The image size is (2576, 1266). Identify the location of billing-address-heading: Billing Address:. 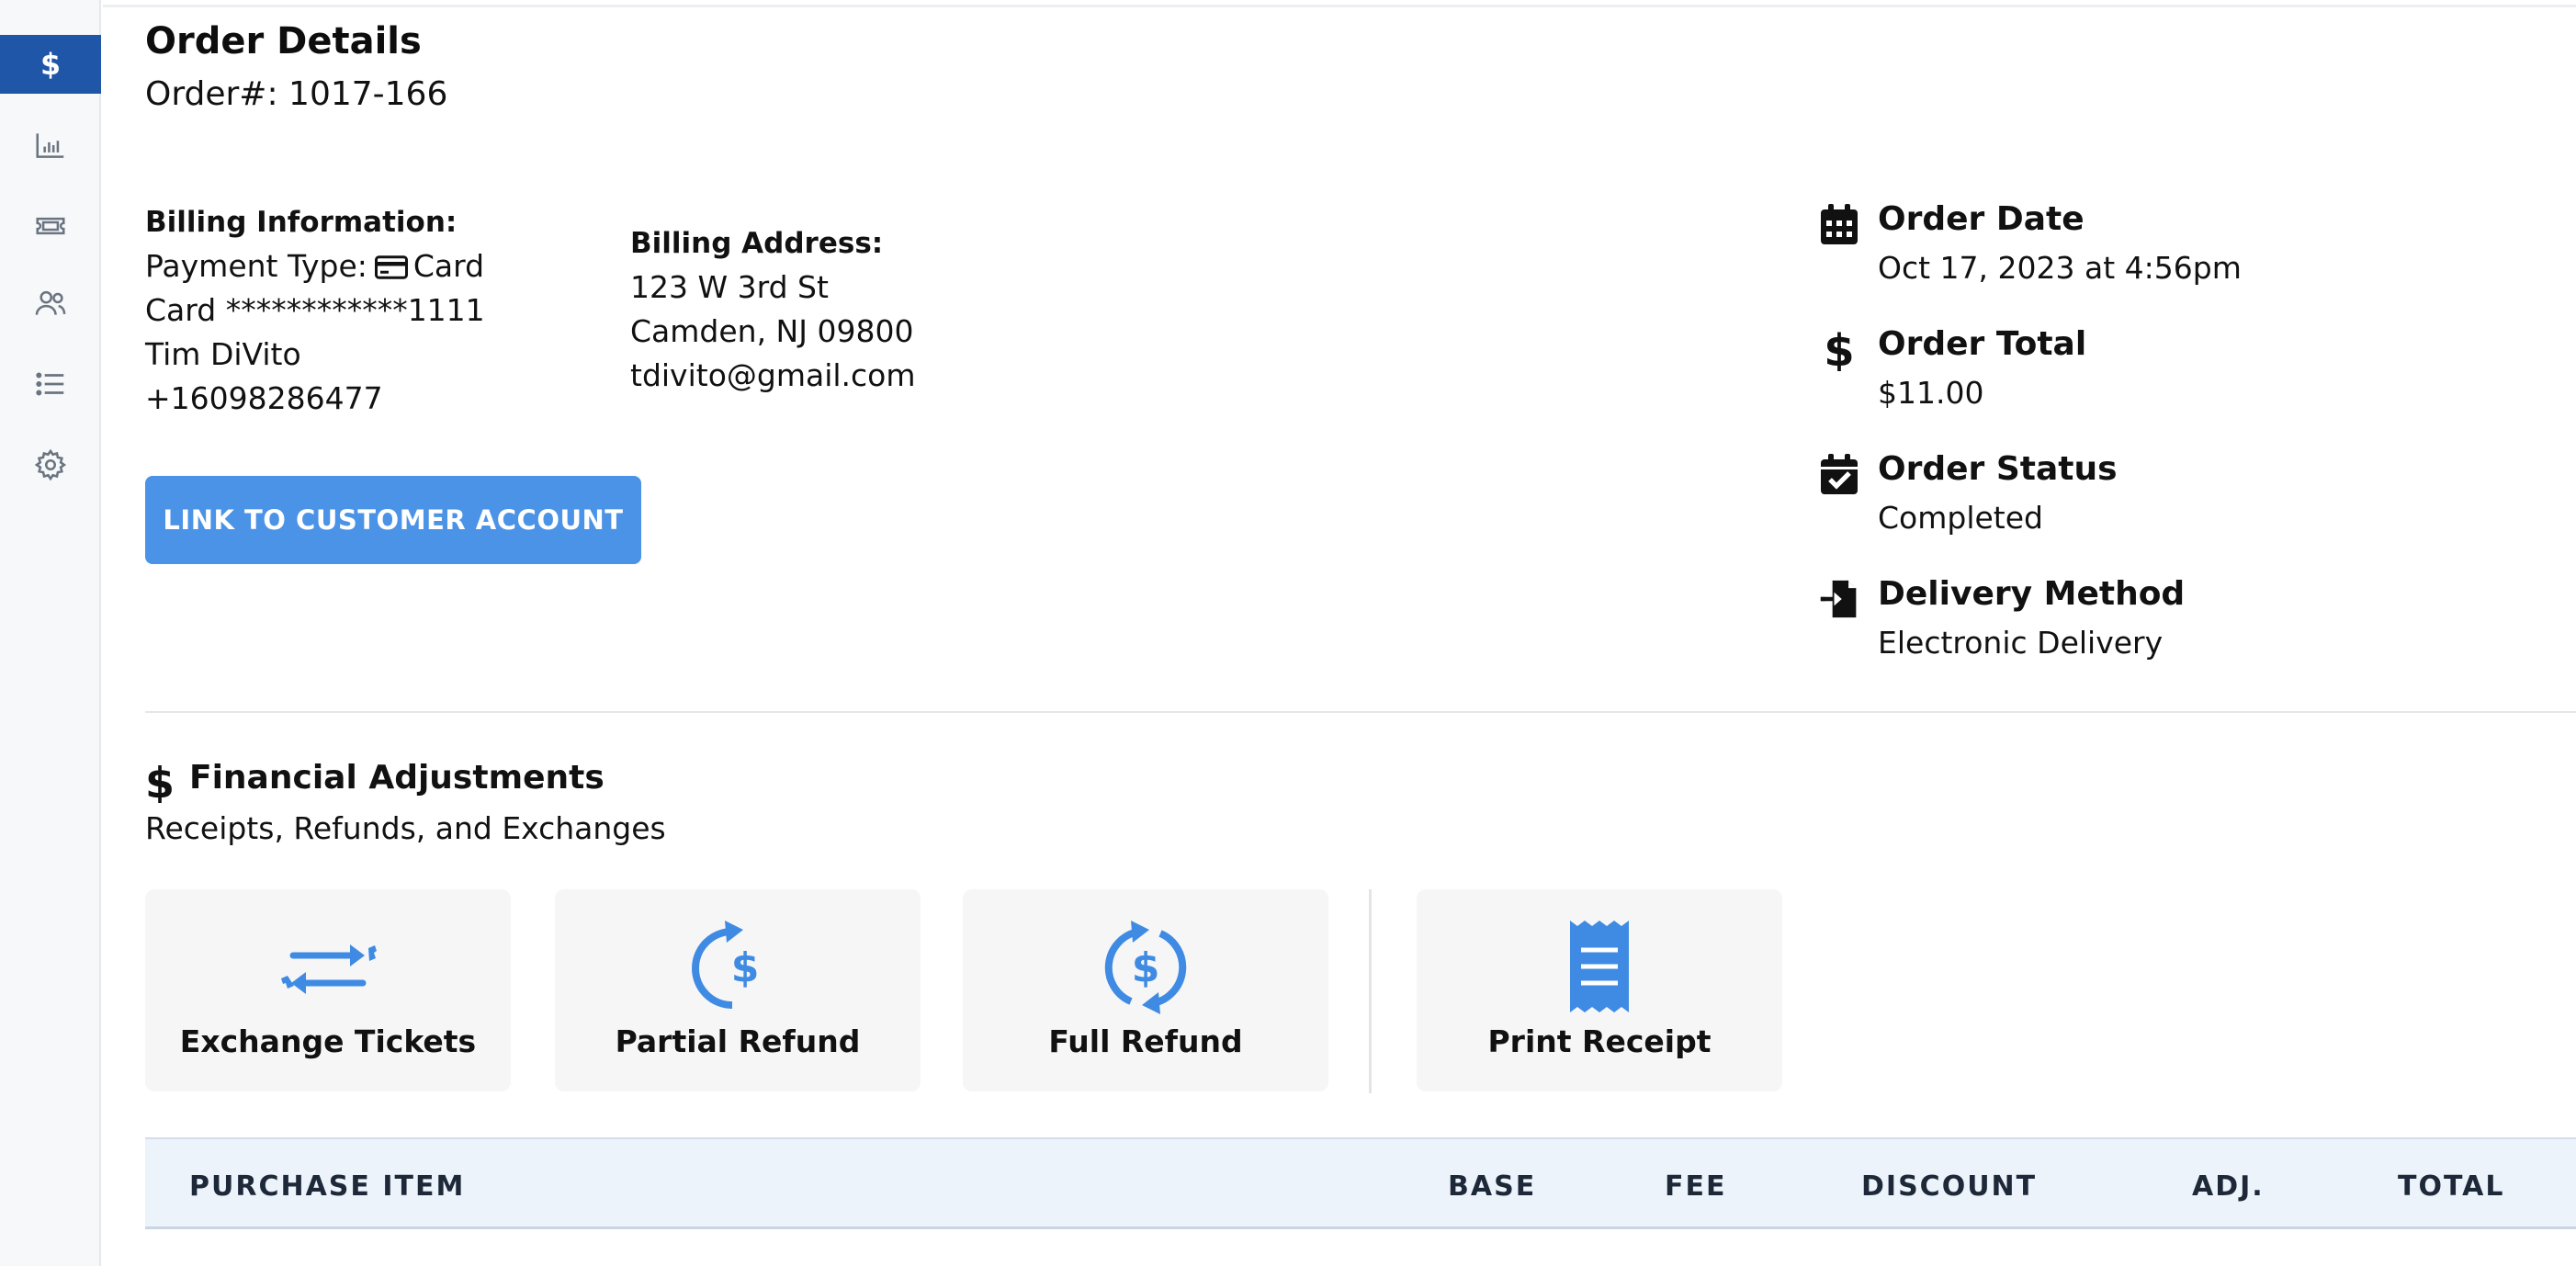
(757, 244).